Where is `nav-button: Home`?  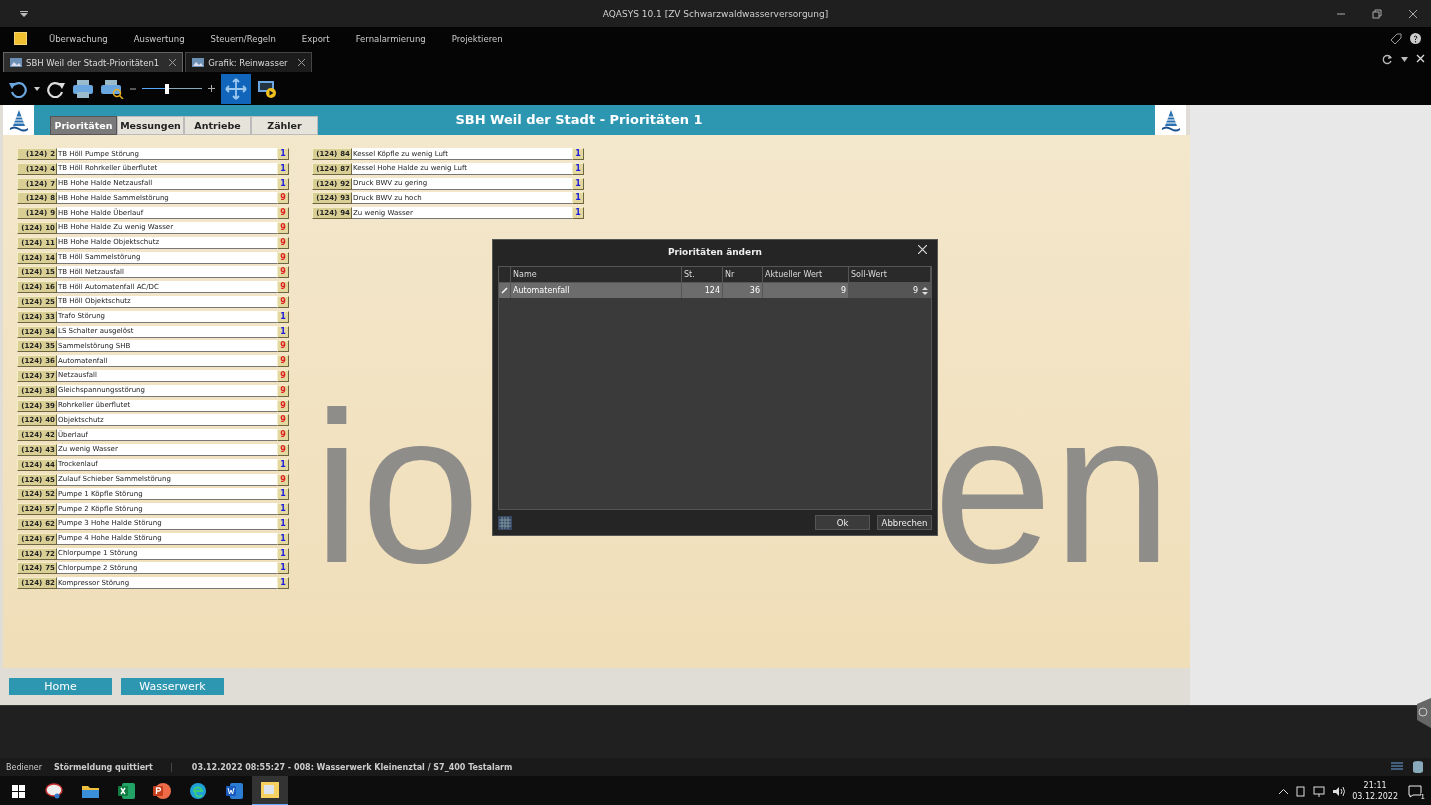 nav-button: Home is located at coordinates (60, 686).